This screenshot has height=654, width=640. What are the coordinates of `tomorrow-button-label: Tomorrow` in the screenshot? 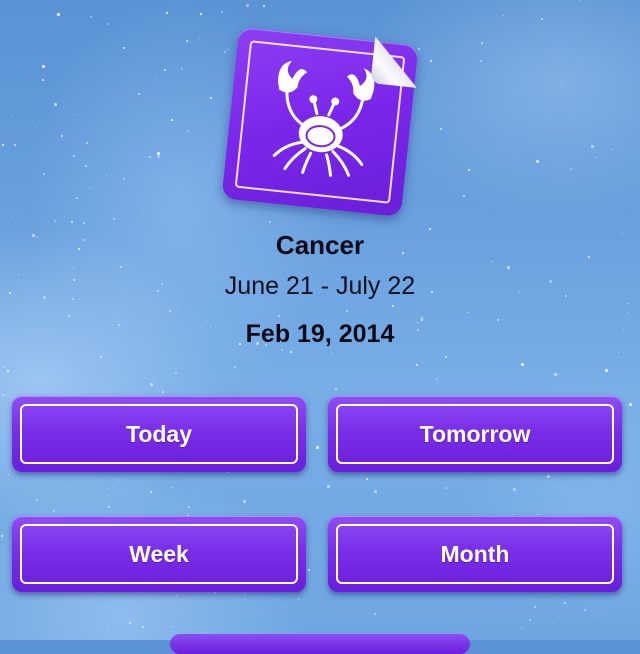 It's located at (475, 433).